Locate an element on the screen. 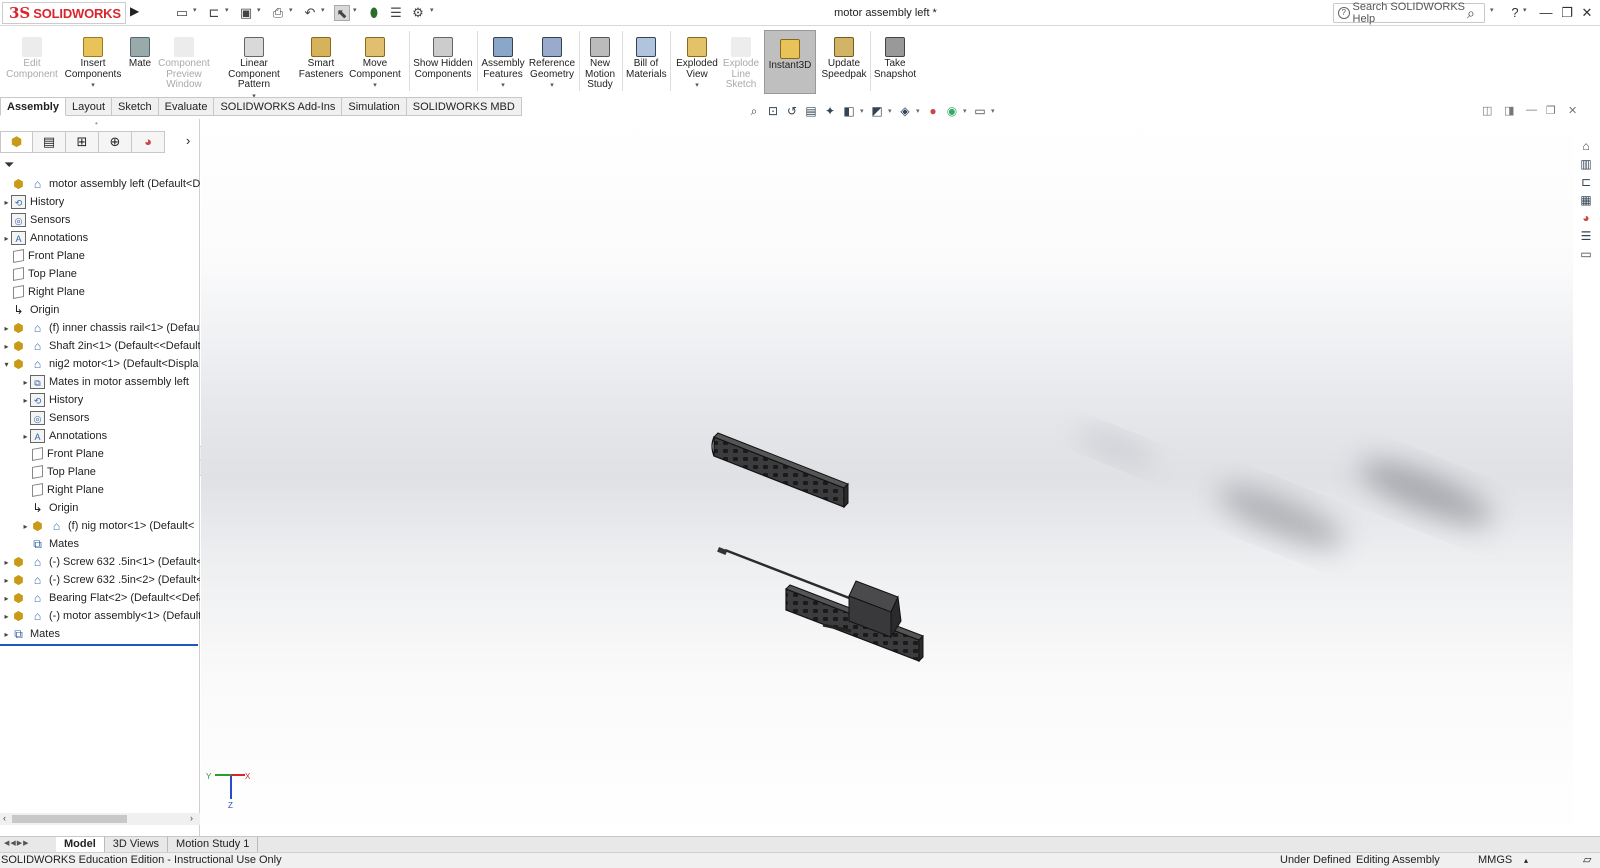 This screenshot has height=868, width=1600. tree-item: ◎ Sensors is located at coordinates (100, 418).